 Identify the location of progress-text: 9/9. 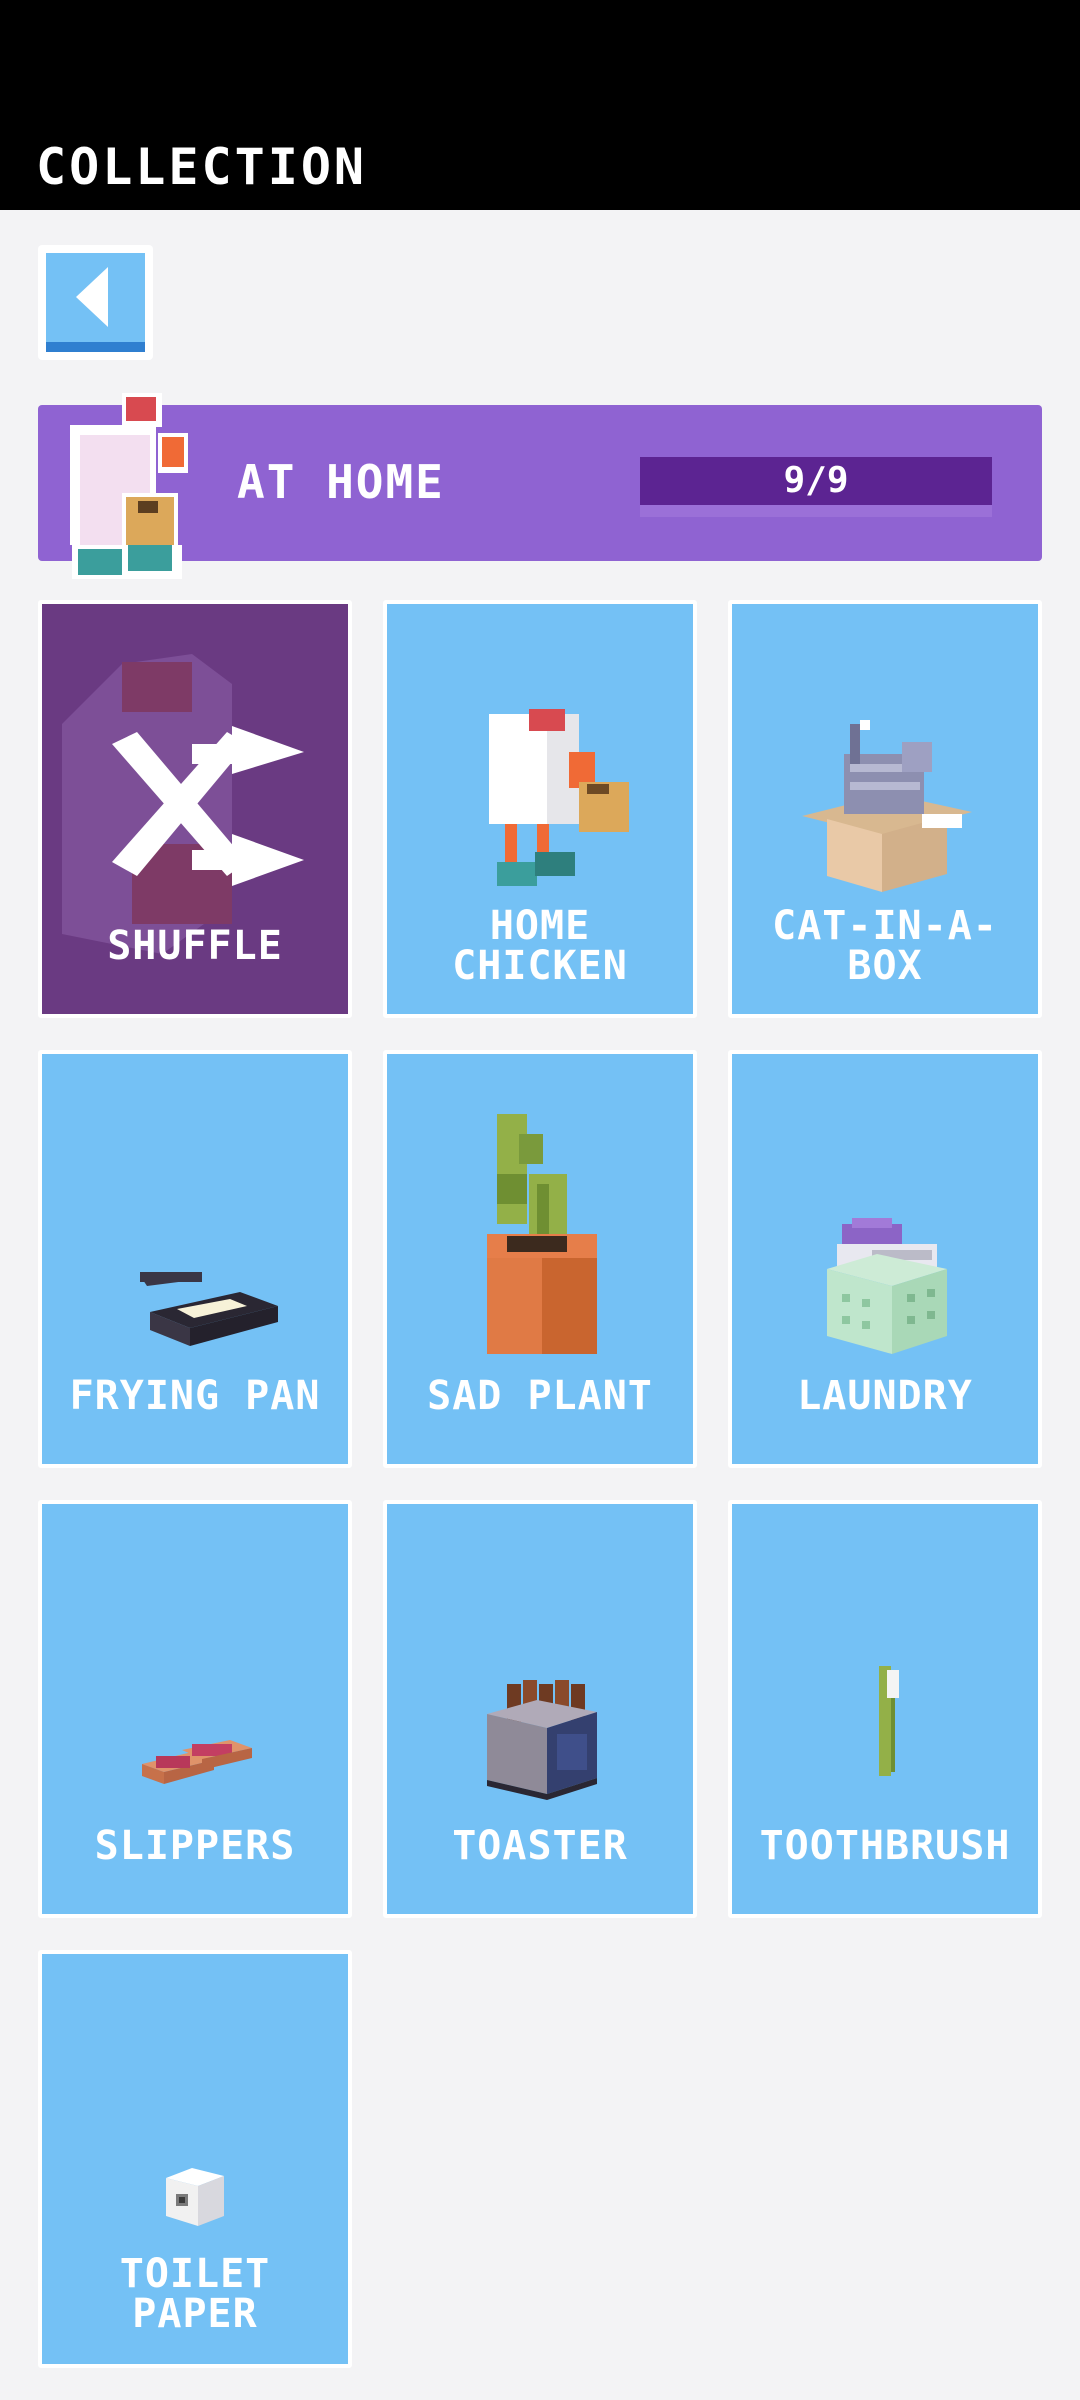
(816, 480).